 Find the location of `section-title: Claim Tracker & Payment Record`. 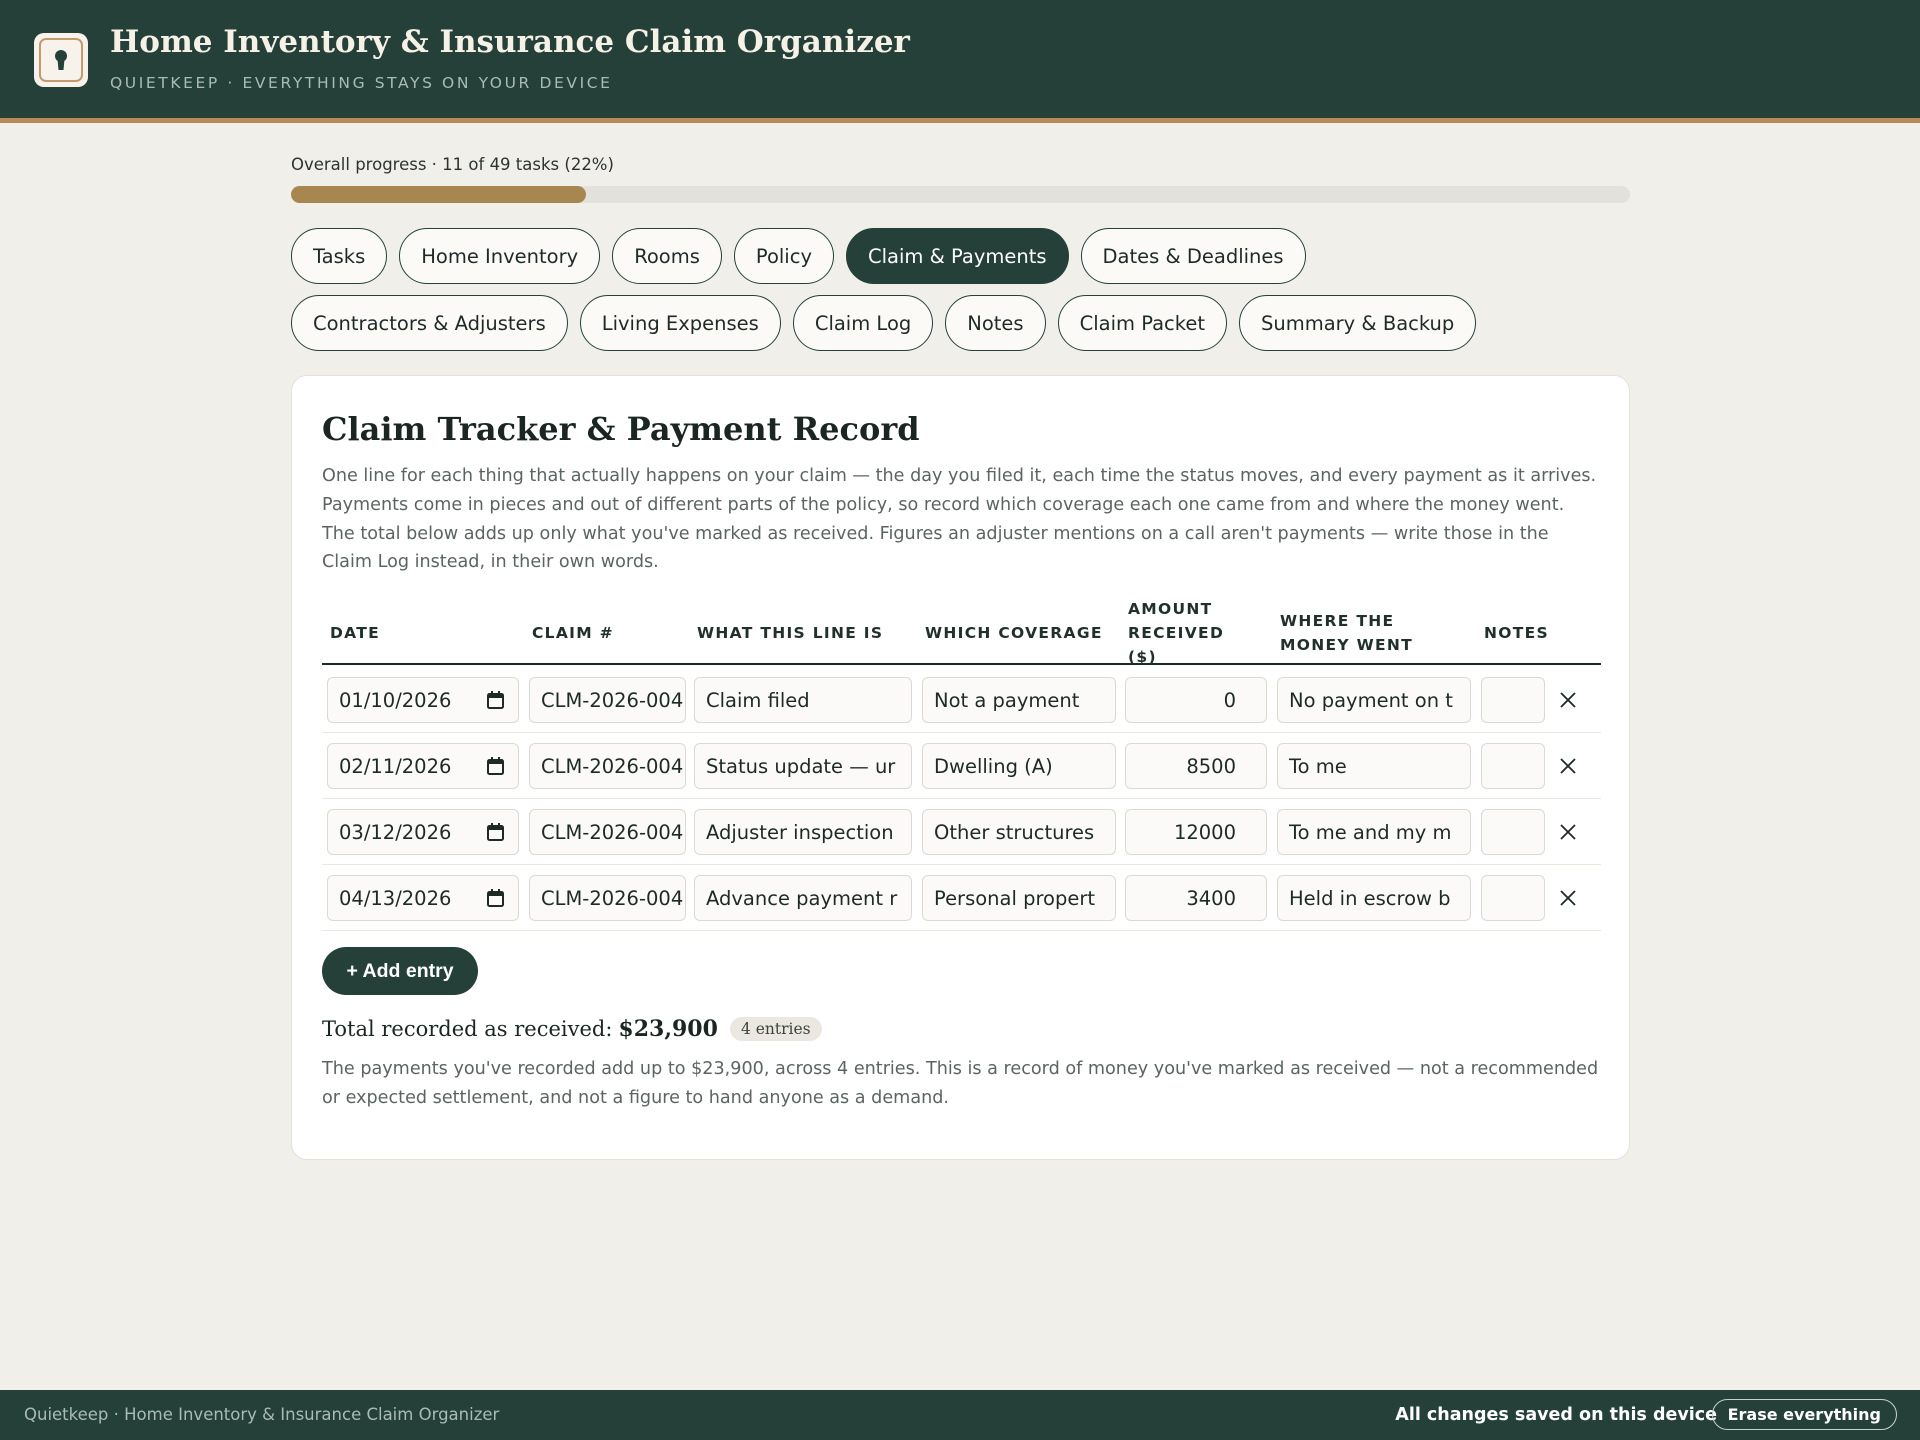

section-title: Claim Tracker & Payment Record is located at coordinates (621, 429).